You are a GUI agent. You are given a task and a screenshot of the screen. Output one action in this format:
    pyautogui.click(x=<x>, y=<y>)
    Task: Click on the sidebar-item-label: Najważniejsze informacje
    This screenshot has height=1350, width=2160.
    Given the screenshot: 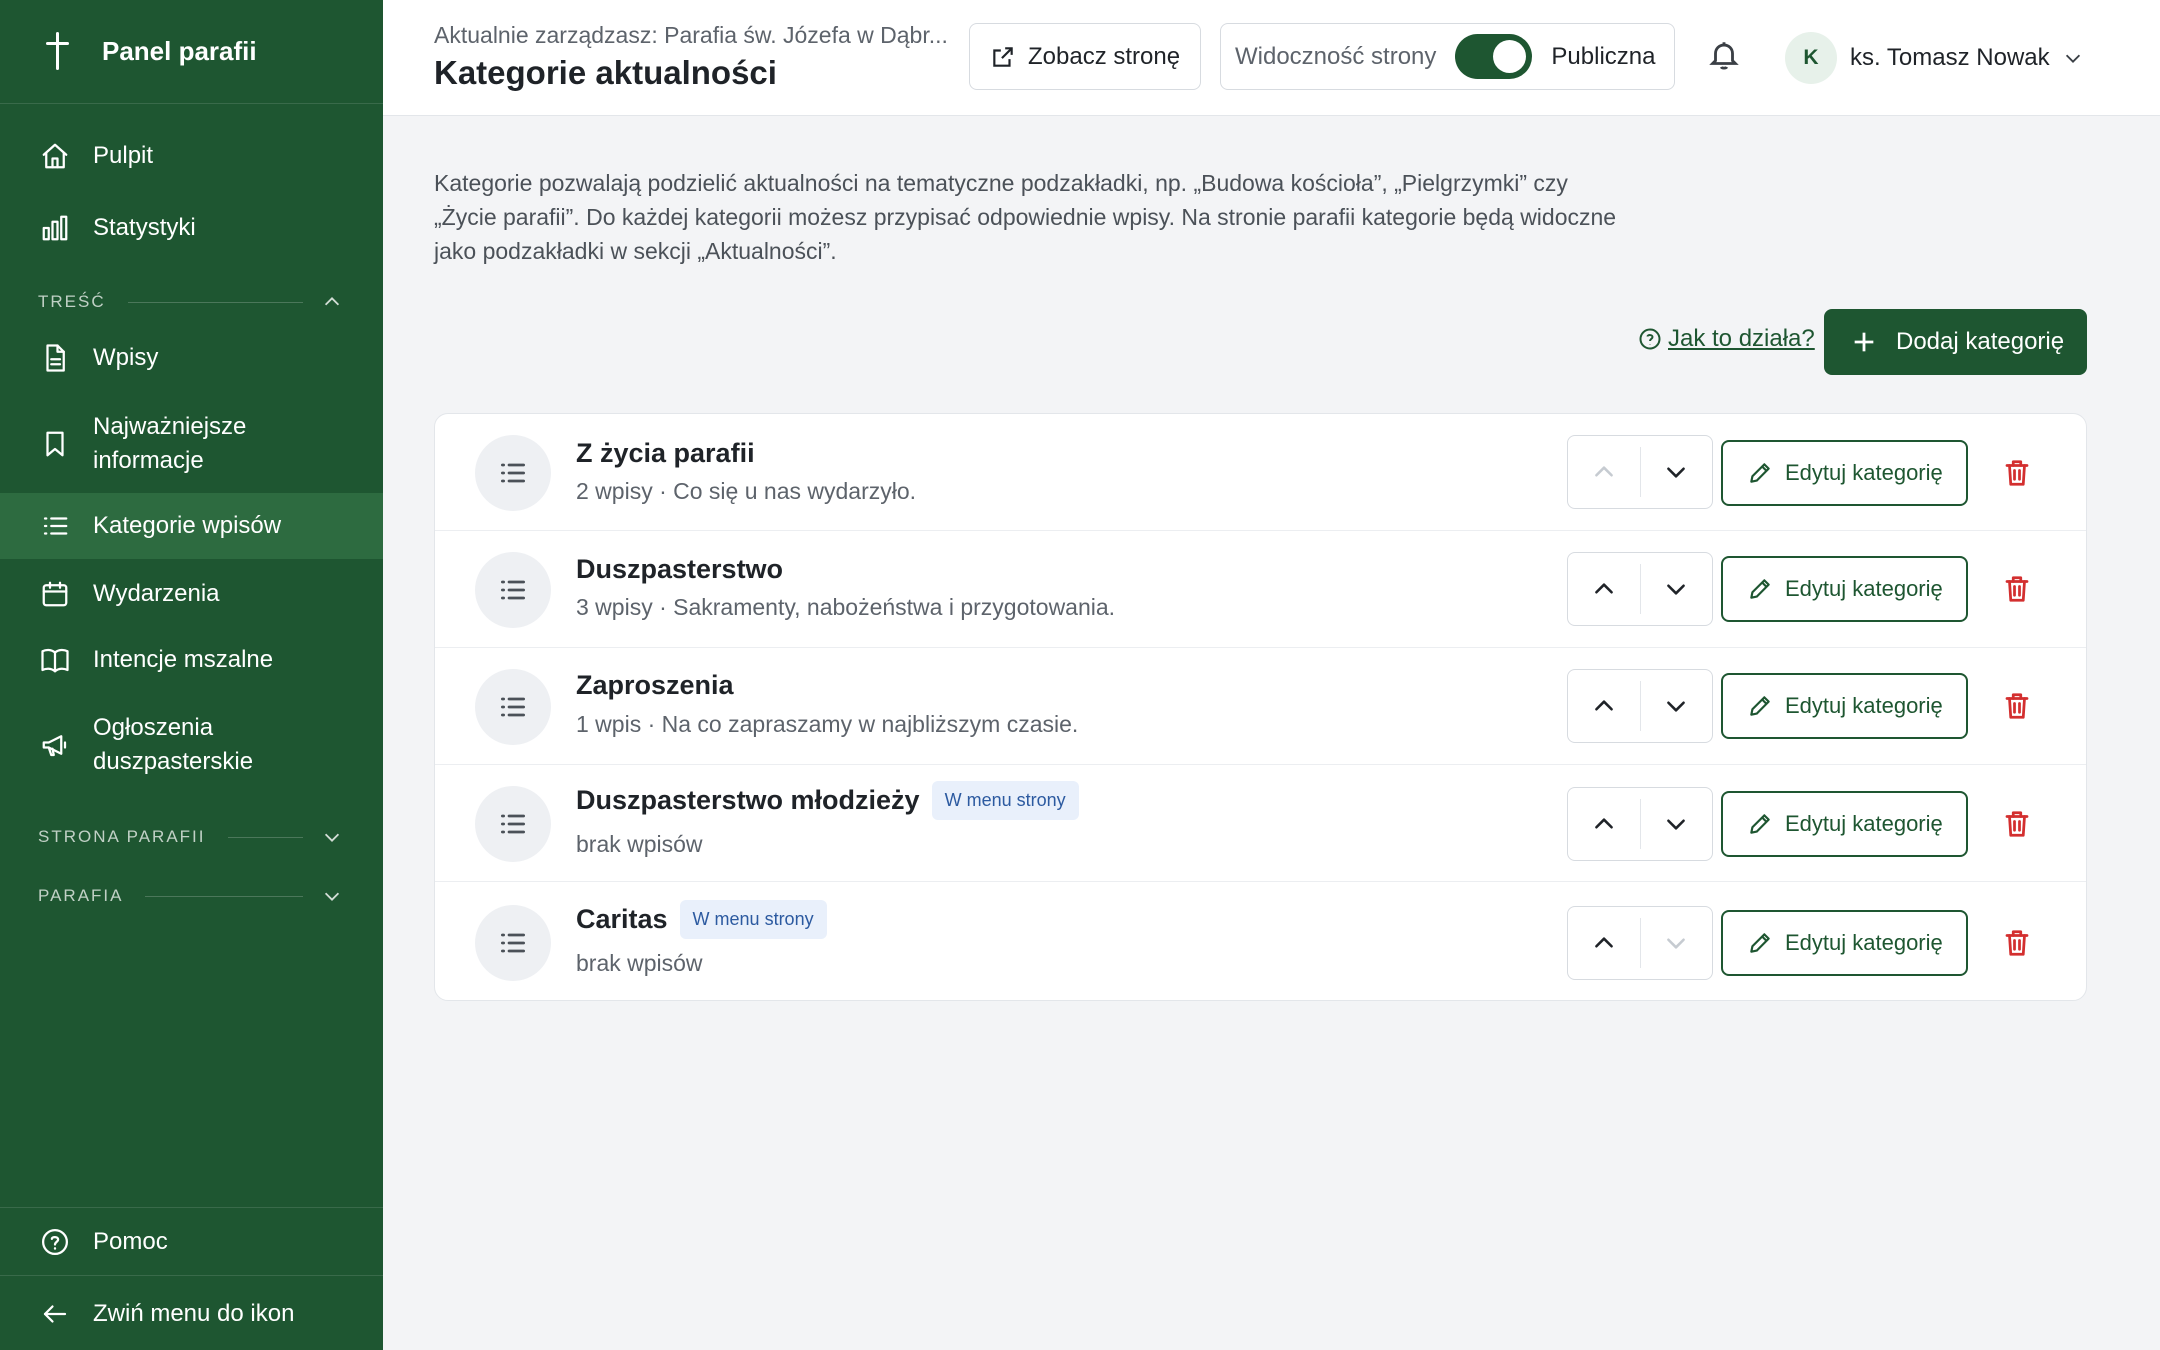 What is the action you would take?
    pyautogui.click(x=169, y=444)
    